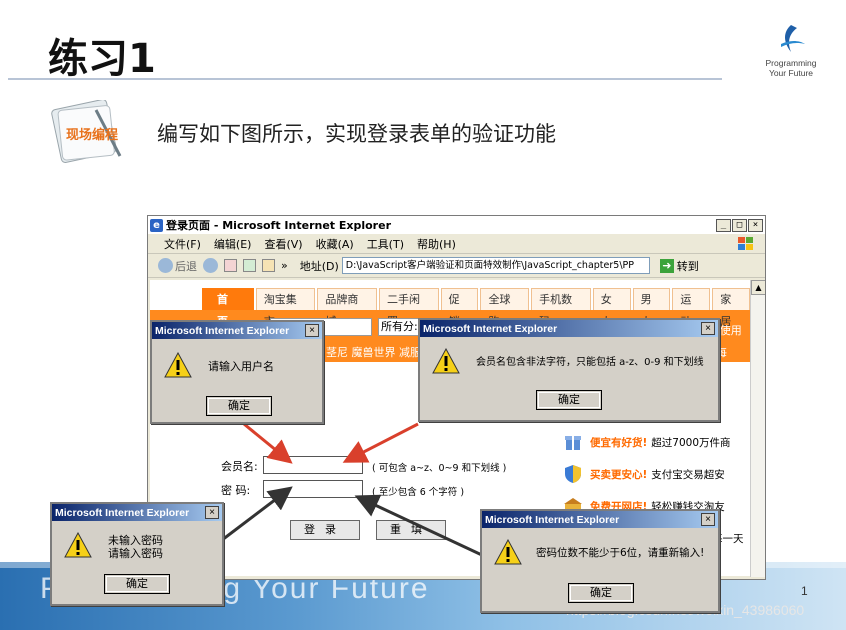  Describe the element at coordinates (239, 466) in the screenshot. I see `username-label: 会员名:` at that location.